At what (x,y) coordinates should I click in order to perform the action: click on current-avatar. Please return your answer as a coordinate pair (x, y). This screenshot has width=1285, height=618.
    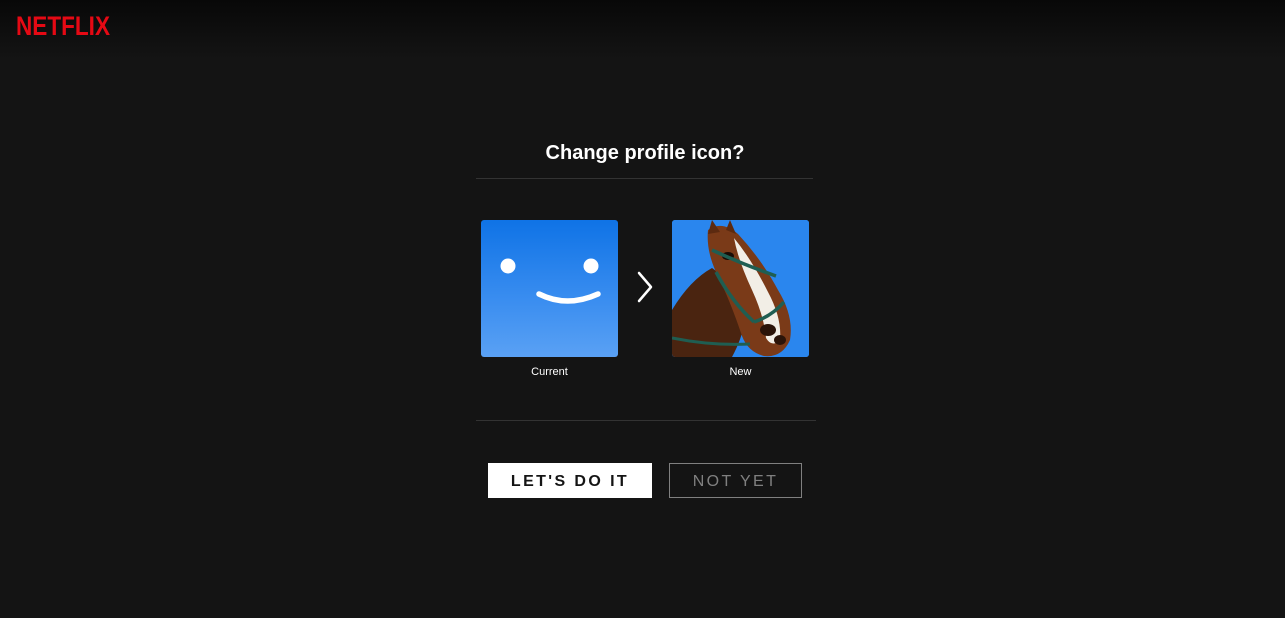
    Looking at the image, I should click on (549, 288).